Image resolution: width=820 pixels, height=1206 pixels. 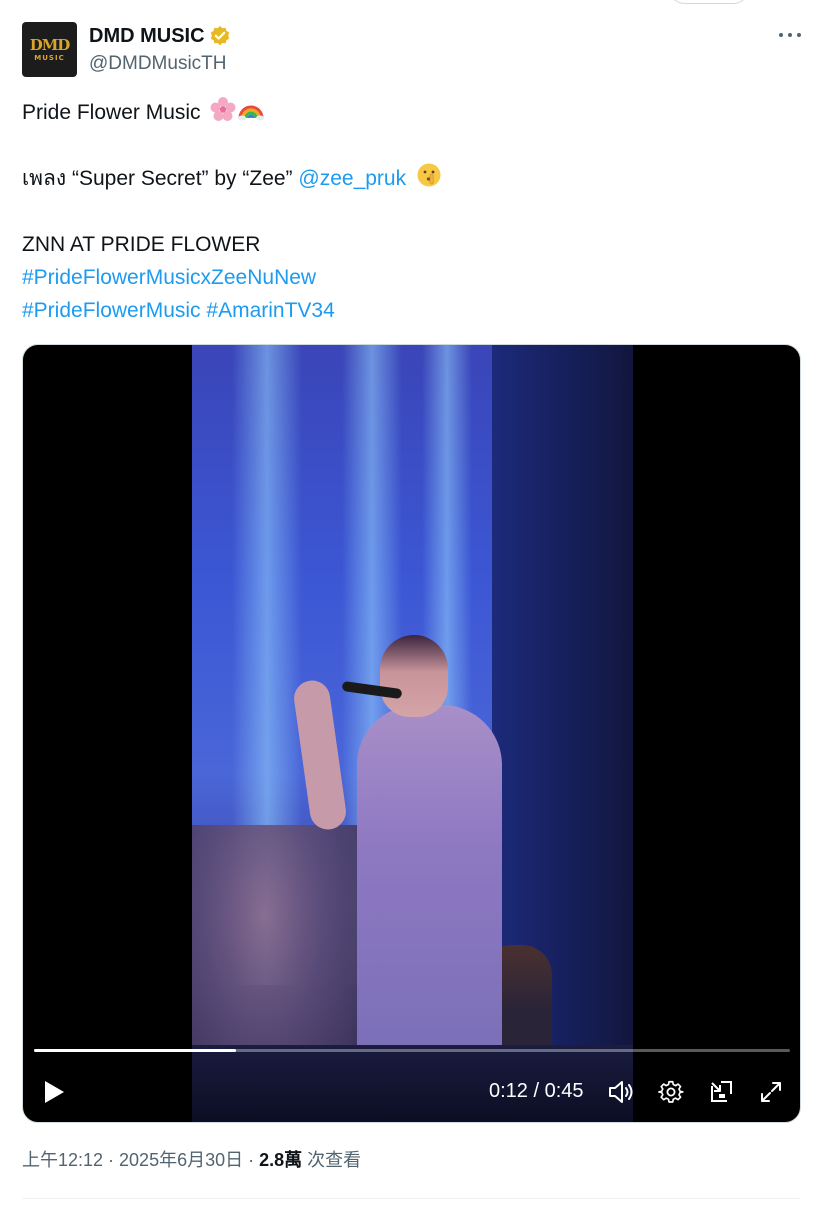 I want to click on fullscreen-icon, so click(x=771, y=1092).